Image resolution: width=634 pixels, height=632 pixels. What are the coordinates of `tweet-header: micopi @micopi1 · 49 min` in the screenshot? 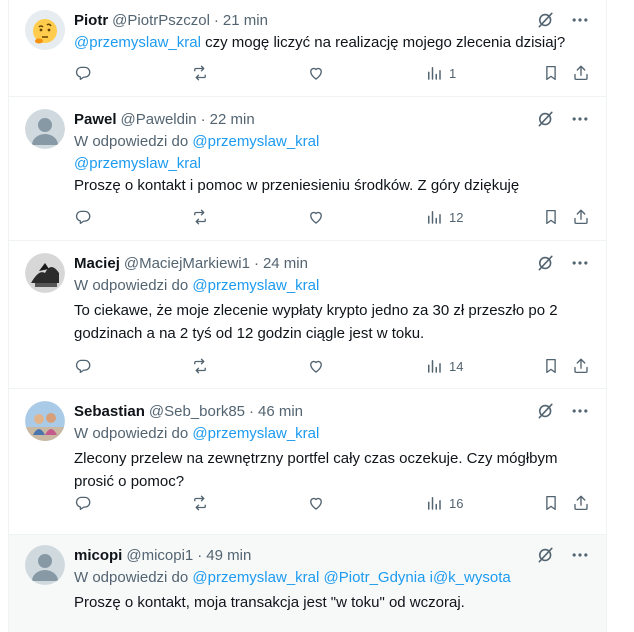 It's located at (332, 555).